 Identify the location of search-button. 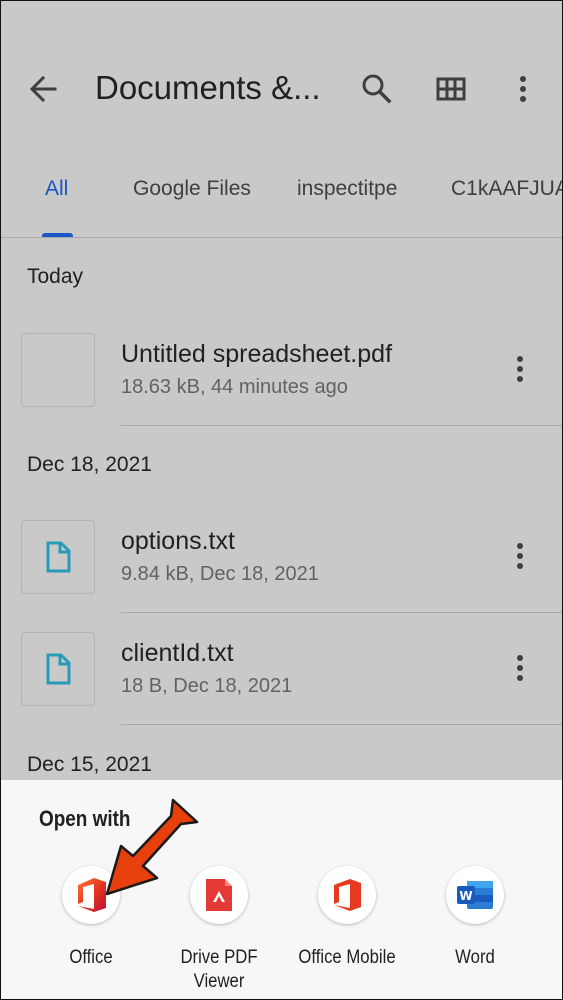
(377, 89).